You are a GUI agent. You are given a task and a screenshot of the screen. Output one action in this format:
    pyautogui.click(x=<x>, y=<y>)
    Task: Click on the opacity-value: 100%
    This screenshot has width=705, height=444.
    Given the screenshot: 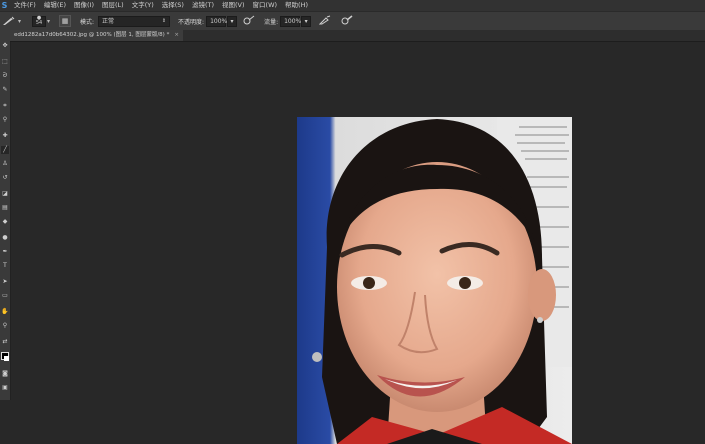 What is the action you would take?
    pyautogui.click(x=219, y=21)
    